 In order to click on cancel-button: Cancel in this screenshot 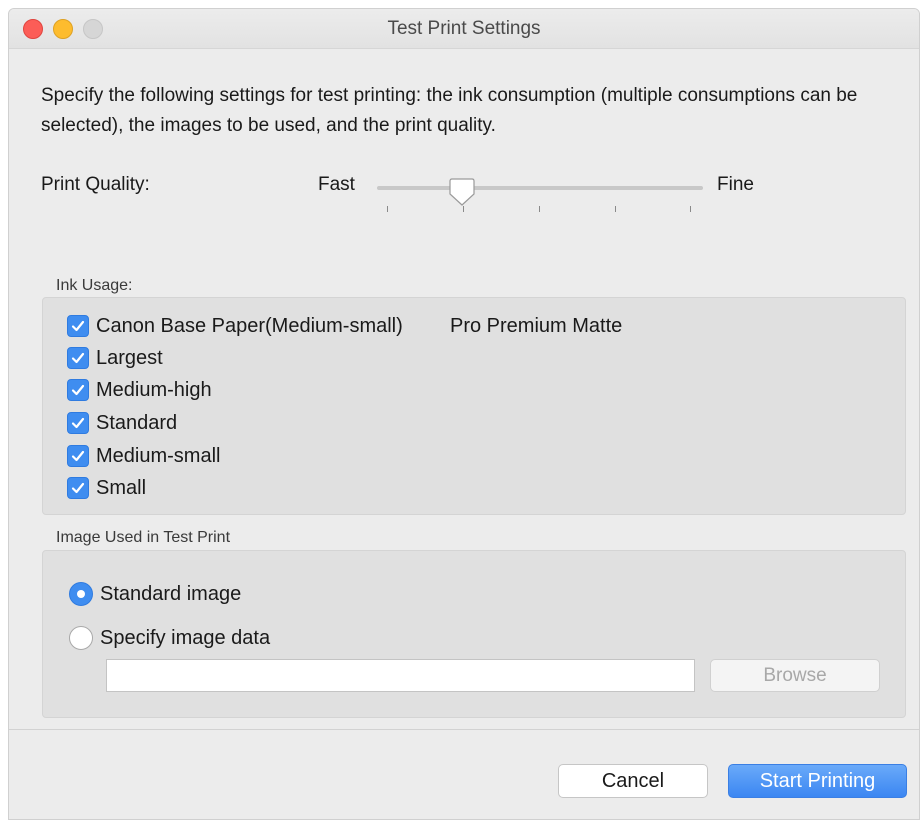, I will do `click(633, 781)`.